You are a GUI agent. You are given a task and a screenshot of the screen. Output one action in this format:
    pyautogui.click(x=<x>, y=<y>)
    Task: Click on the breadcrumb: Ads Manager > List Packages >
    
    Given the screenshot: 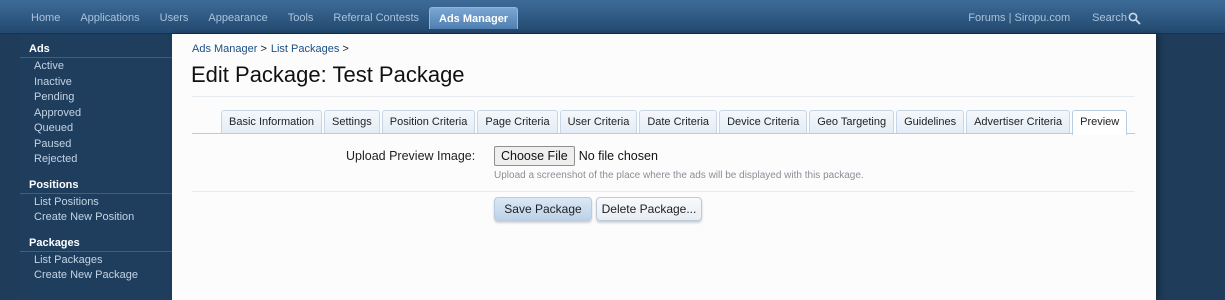 What is the action you would take?
    pyautogui.click(x=272, y=49)
    